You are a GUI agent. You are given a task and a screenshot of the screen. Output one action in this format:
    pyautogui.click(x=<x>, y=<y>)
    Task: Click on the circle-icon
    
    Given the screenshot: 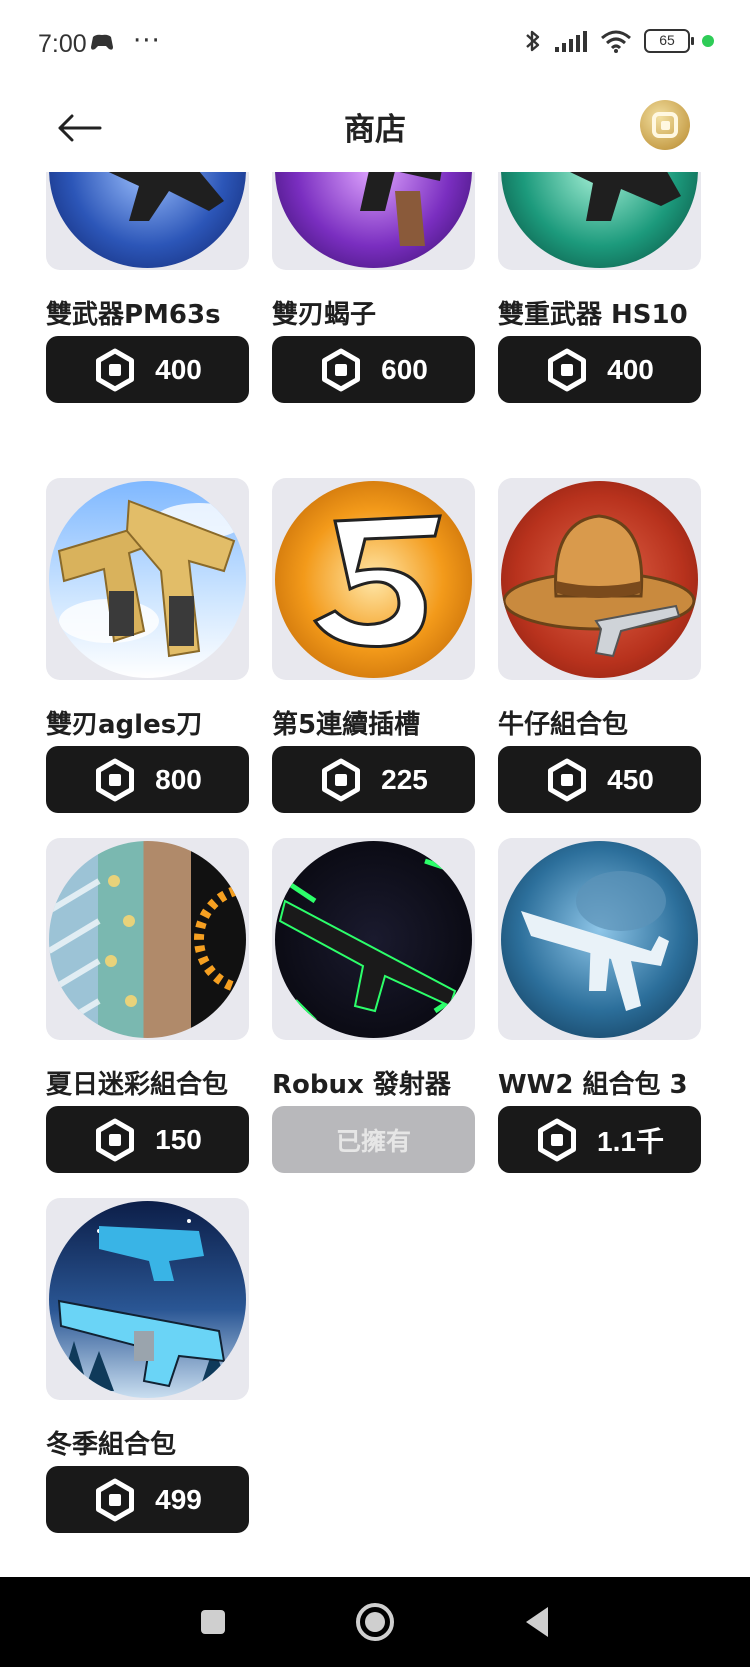 What is the action you would take?
    pyautogui.click(x=375, y=1622)
    